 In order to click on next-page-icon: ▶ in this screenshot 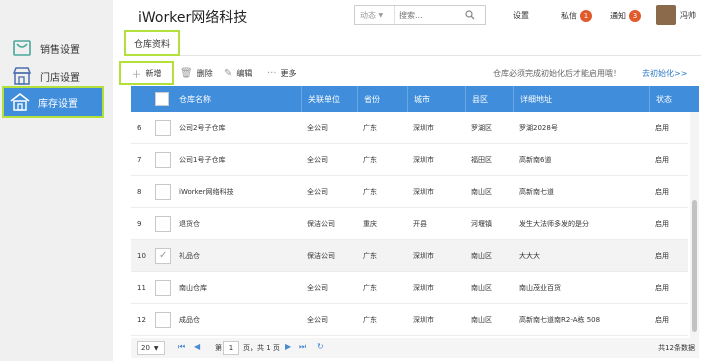, I will do `click(288, 346)`.